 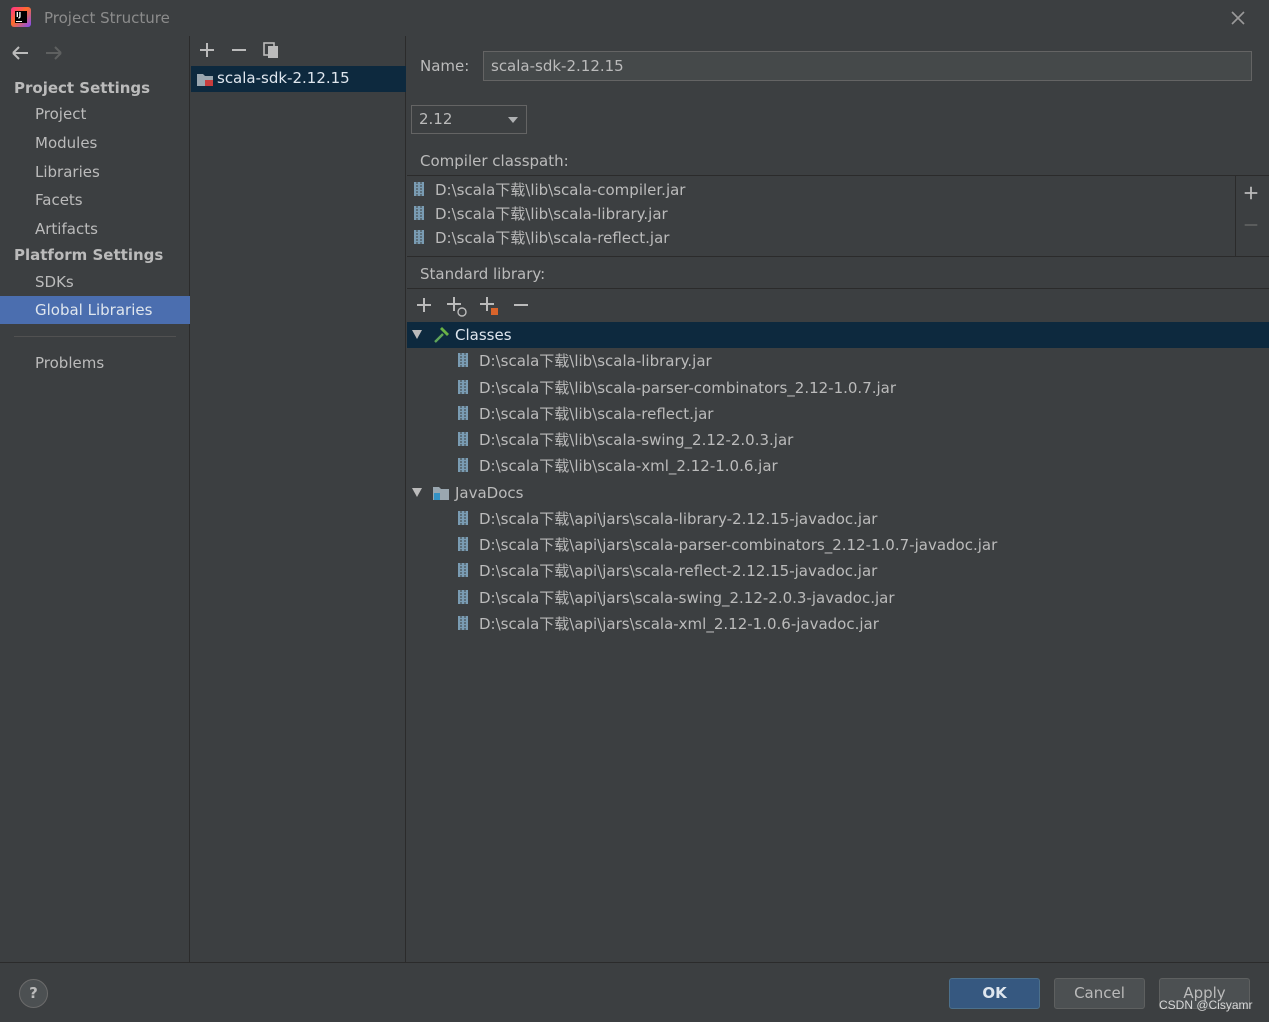 What do you see at coordinates (95, 363) in the screenshot?
I see `sidebar-item-problems: Problems` at bounding box center [95, 363].